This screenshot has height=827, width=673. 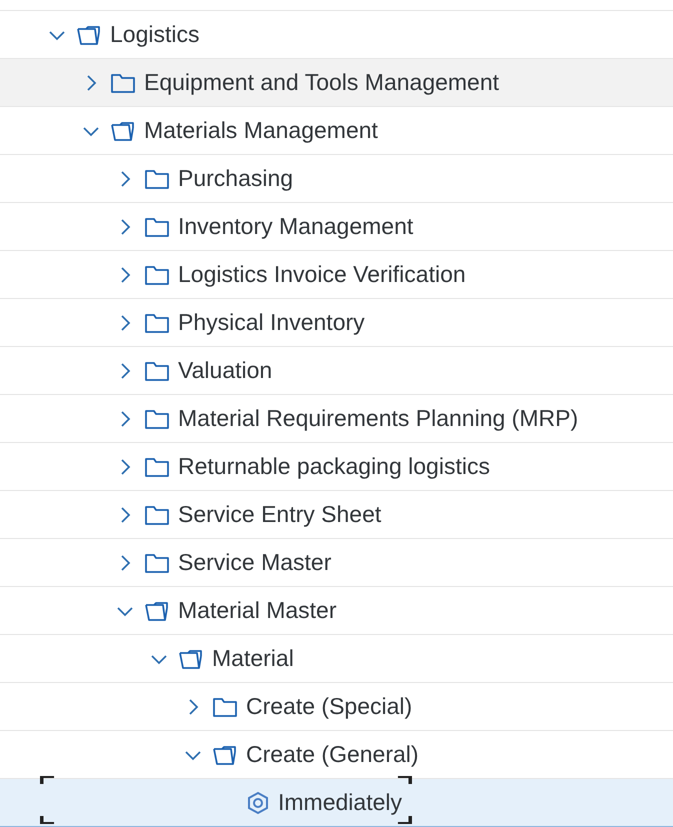 I want to click on node-label: Materials Management, so click(x=261, y=130).